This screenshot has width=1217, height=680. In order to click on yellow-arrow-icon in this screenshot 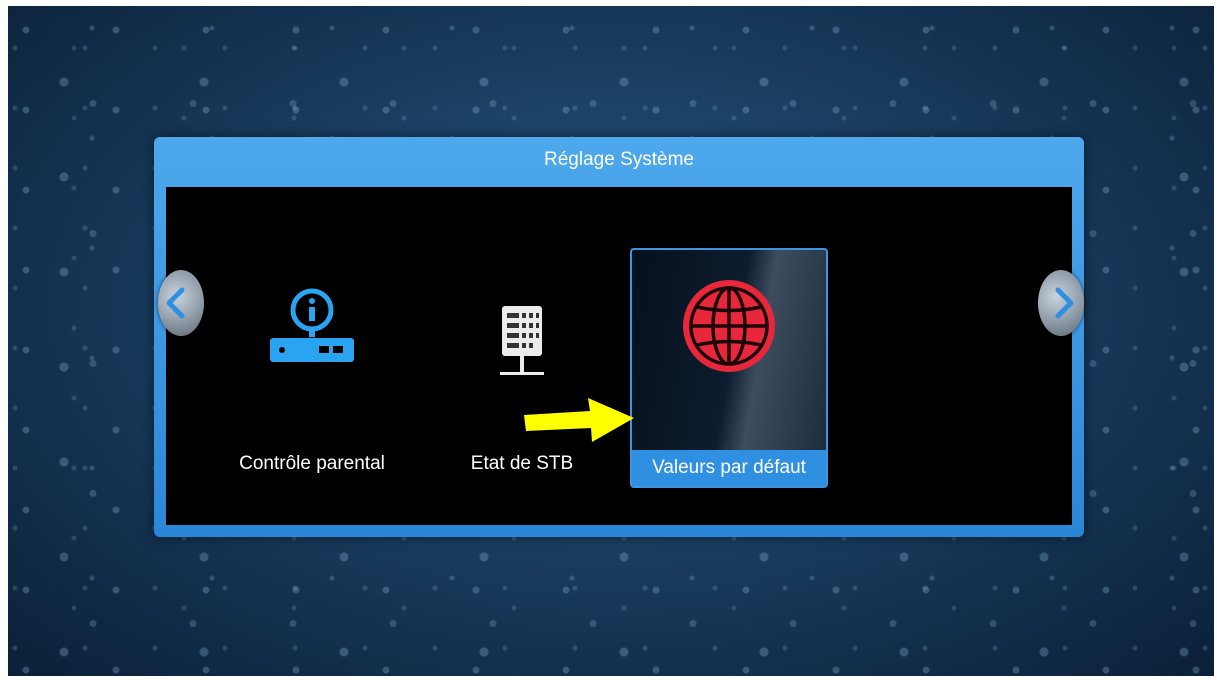, I will do `click(580, 423)`.